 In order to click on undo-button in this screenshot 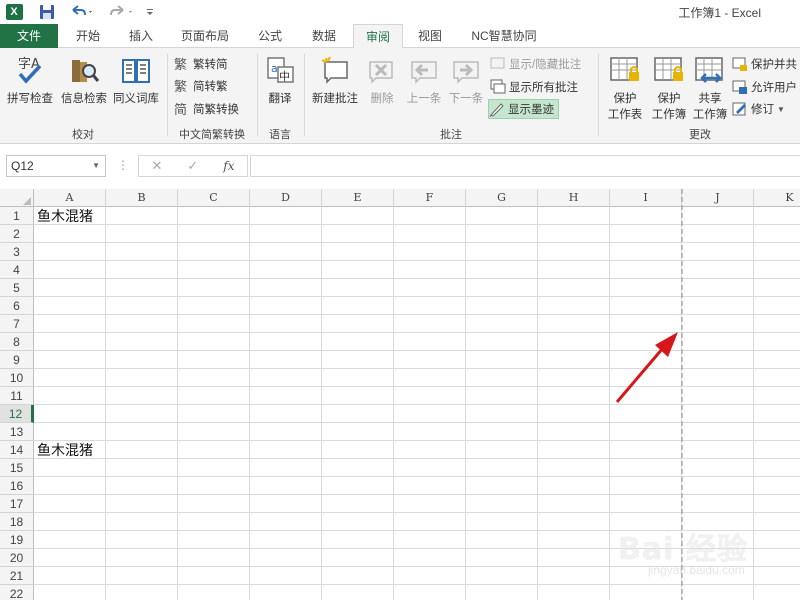, I will do `click(82, 12)`.